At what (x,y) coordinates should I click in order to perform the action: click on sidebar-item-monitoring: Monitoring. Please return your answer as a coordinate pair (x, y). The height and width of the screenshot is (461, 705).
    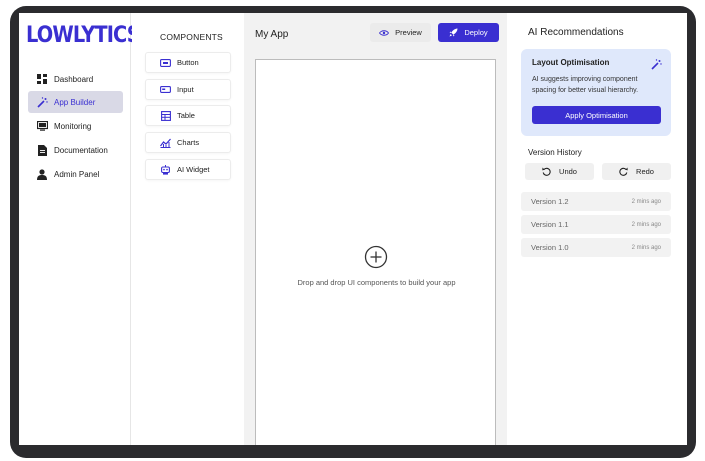
    Looking at the image, I should click on (75, 126).